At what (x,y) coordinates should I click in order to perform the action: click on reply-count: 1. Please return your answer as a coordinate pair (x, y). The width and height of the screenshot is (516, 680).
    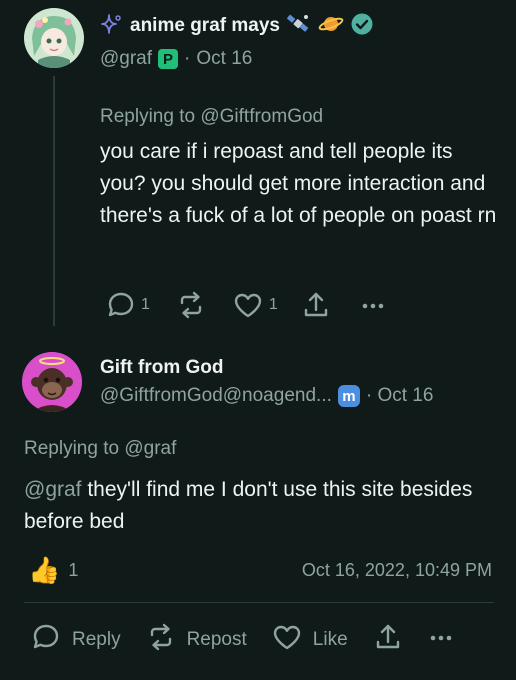
    Looking at the image, I should click on (145, 304).